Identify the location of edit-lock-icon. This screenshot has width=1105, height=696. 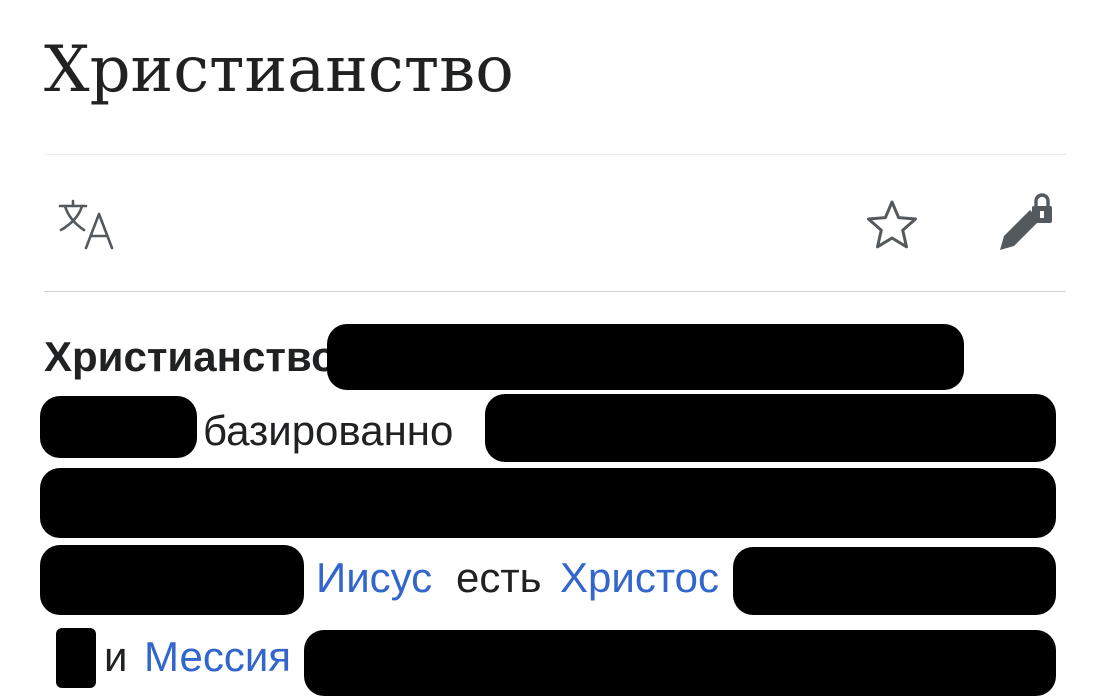
(1027, 223).